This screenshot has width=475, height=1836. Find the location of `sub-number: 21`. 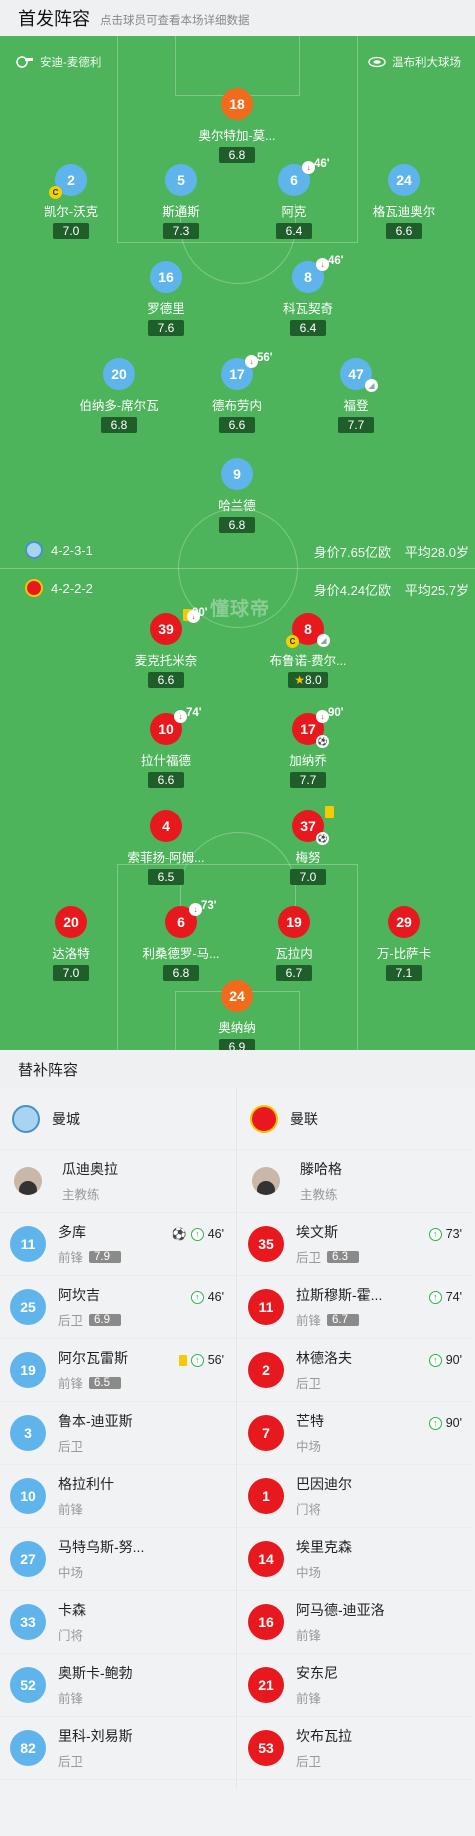

sub-number: 21 is located at coordinates (266, 1685).